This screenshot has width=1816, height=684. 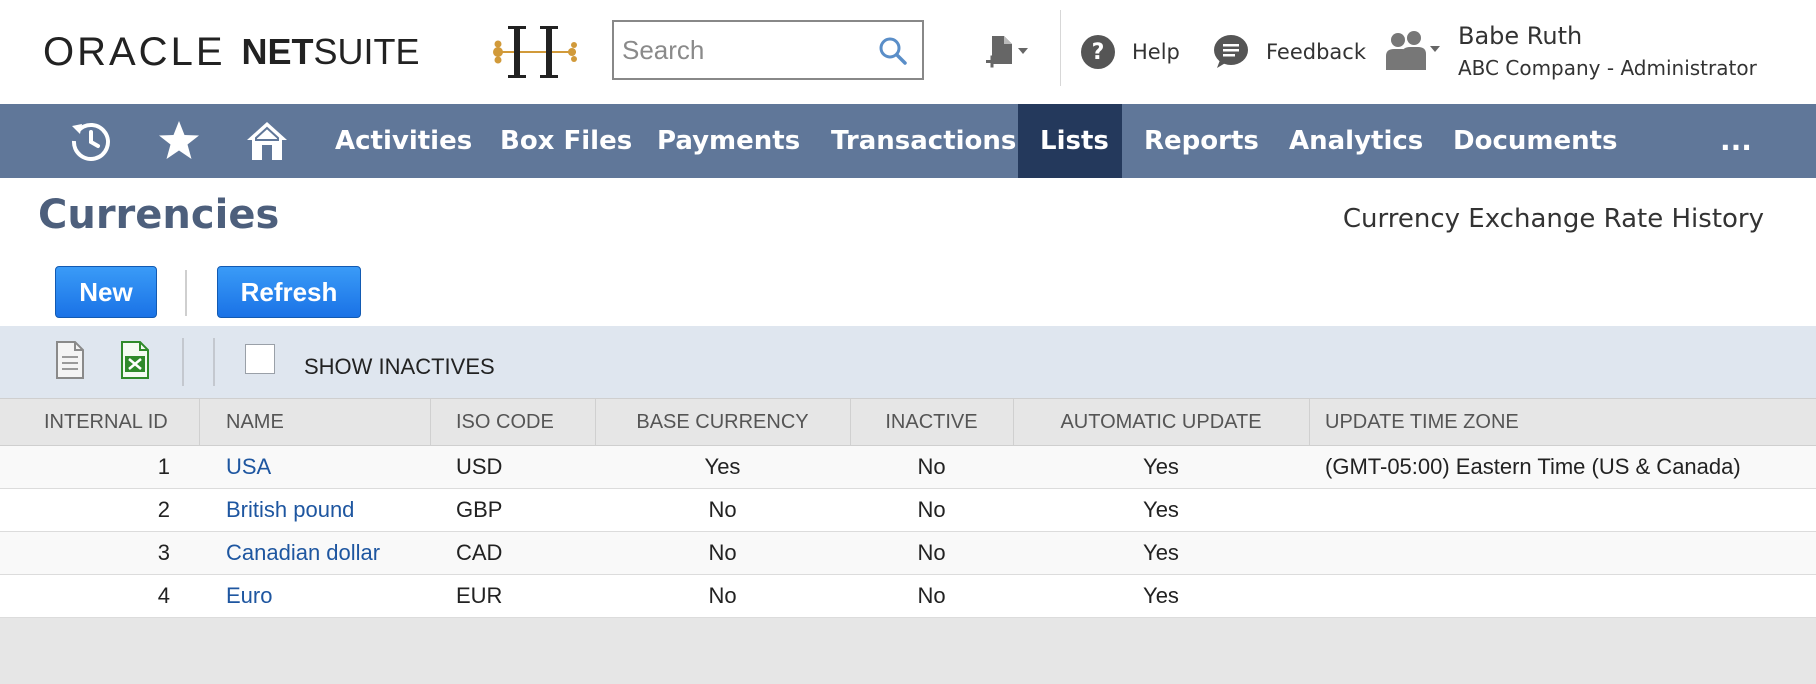 What do you see at coordinates (179, 141) in the screenshot?
I see `shortcuts-star-icon` at bounding box center [179, 141].